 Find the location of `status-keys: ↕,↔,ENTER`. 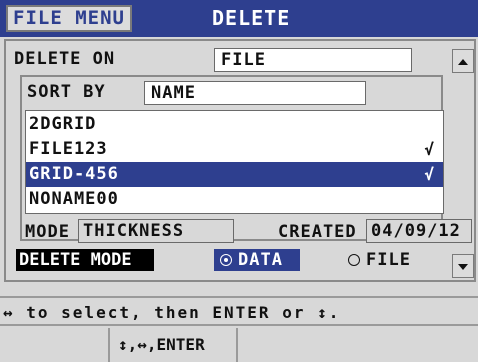

status-keys: ↕,↔,ENTER is located at coordinates (174, 345).